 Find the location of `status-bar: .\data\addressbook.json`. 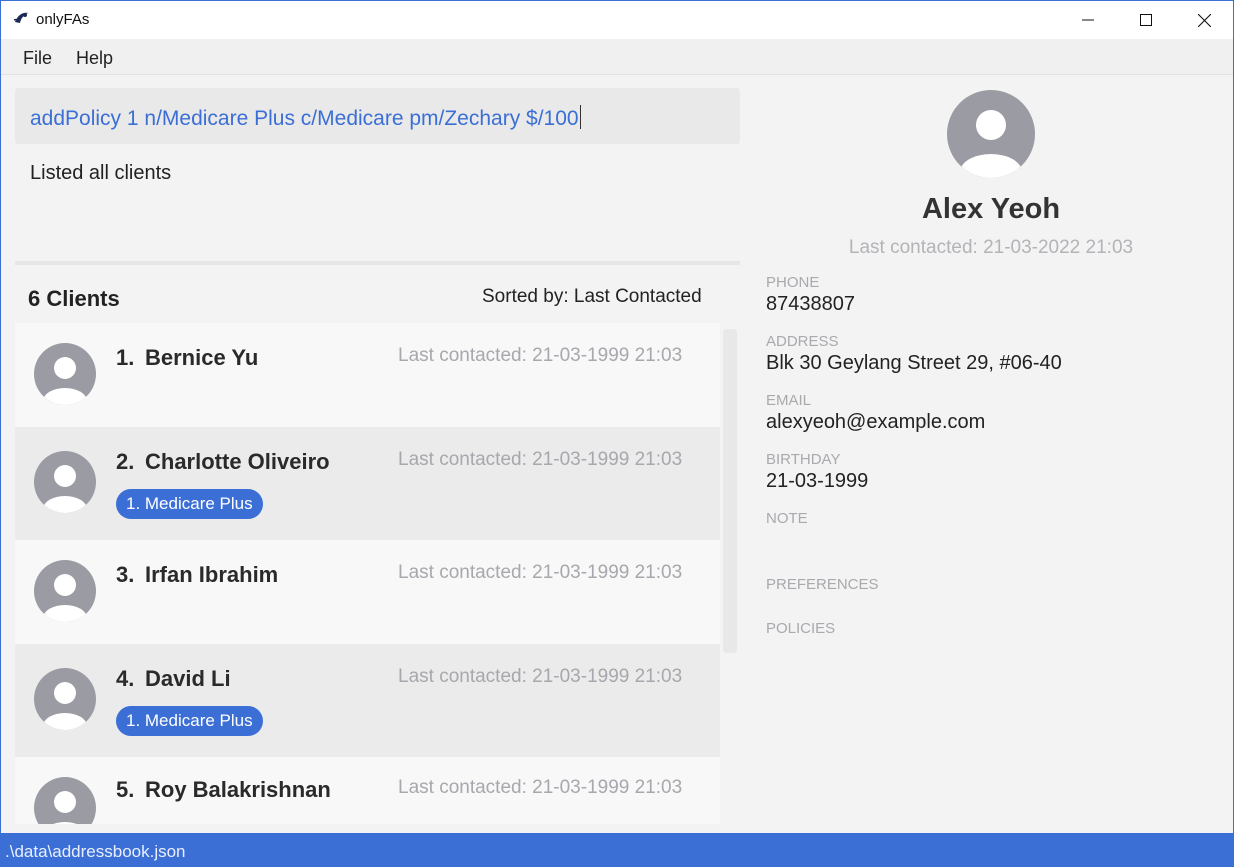

status-bar: .\data\addressbook.json is located at coordinates (617, 850).